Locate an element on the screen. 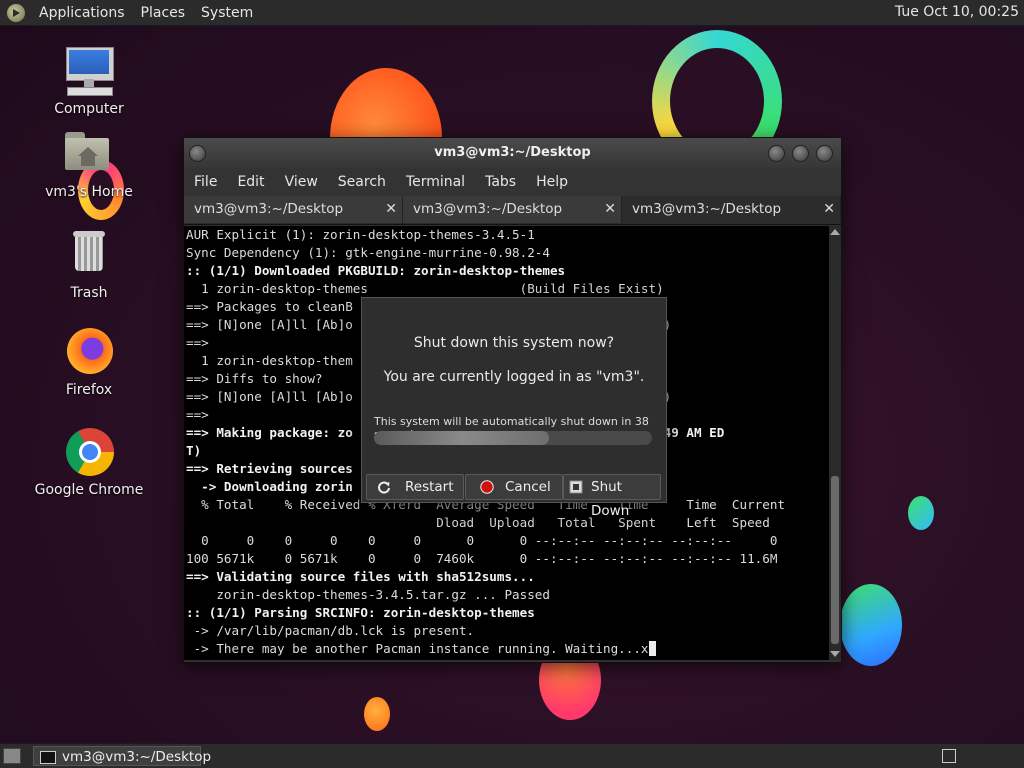 Image resolution: width=1024 pixels, height=768 pixels. restart-icon is located at coordinates (384, 487).